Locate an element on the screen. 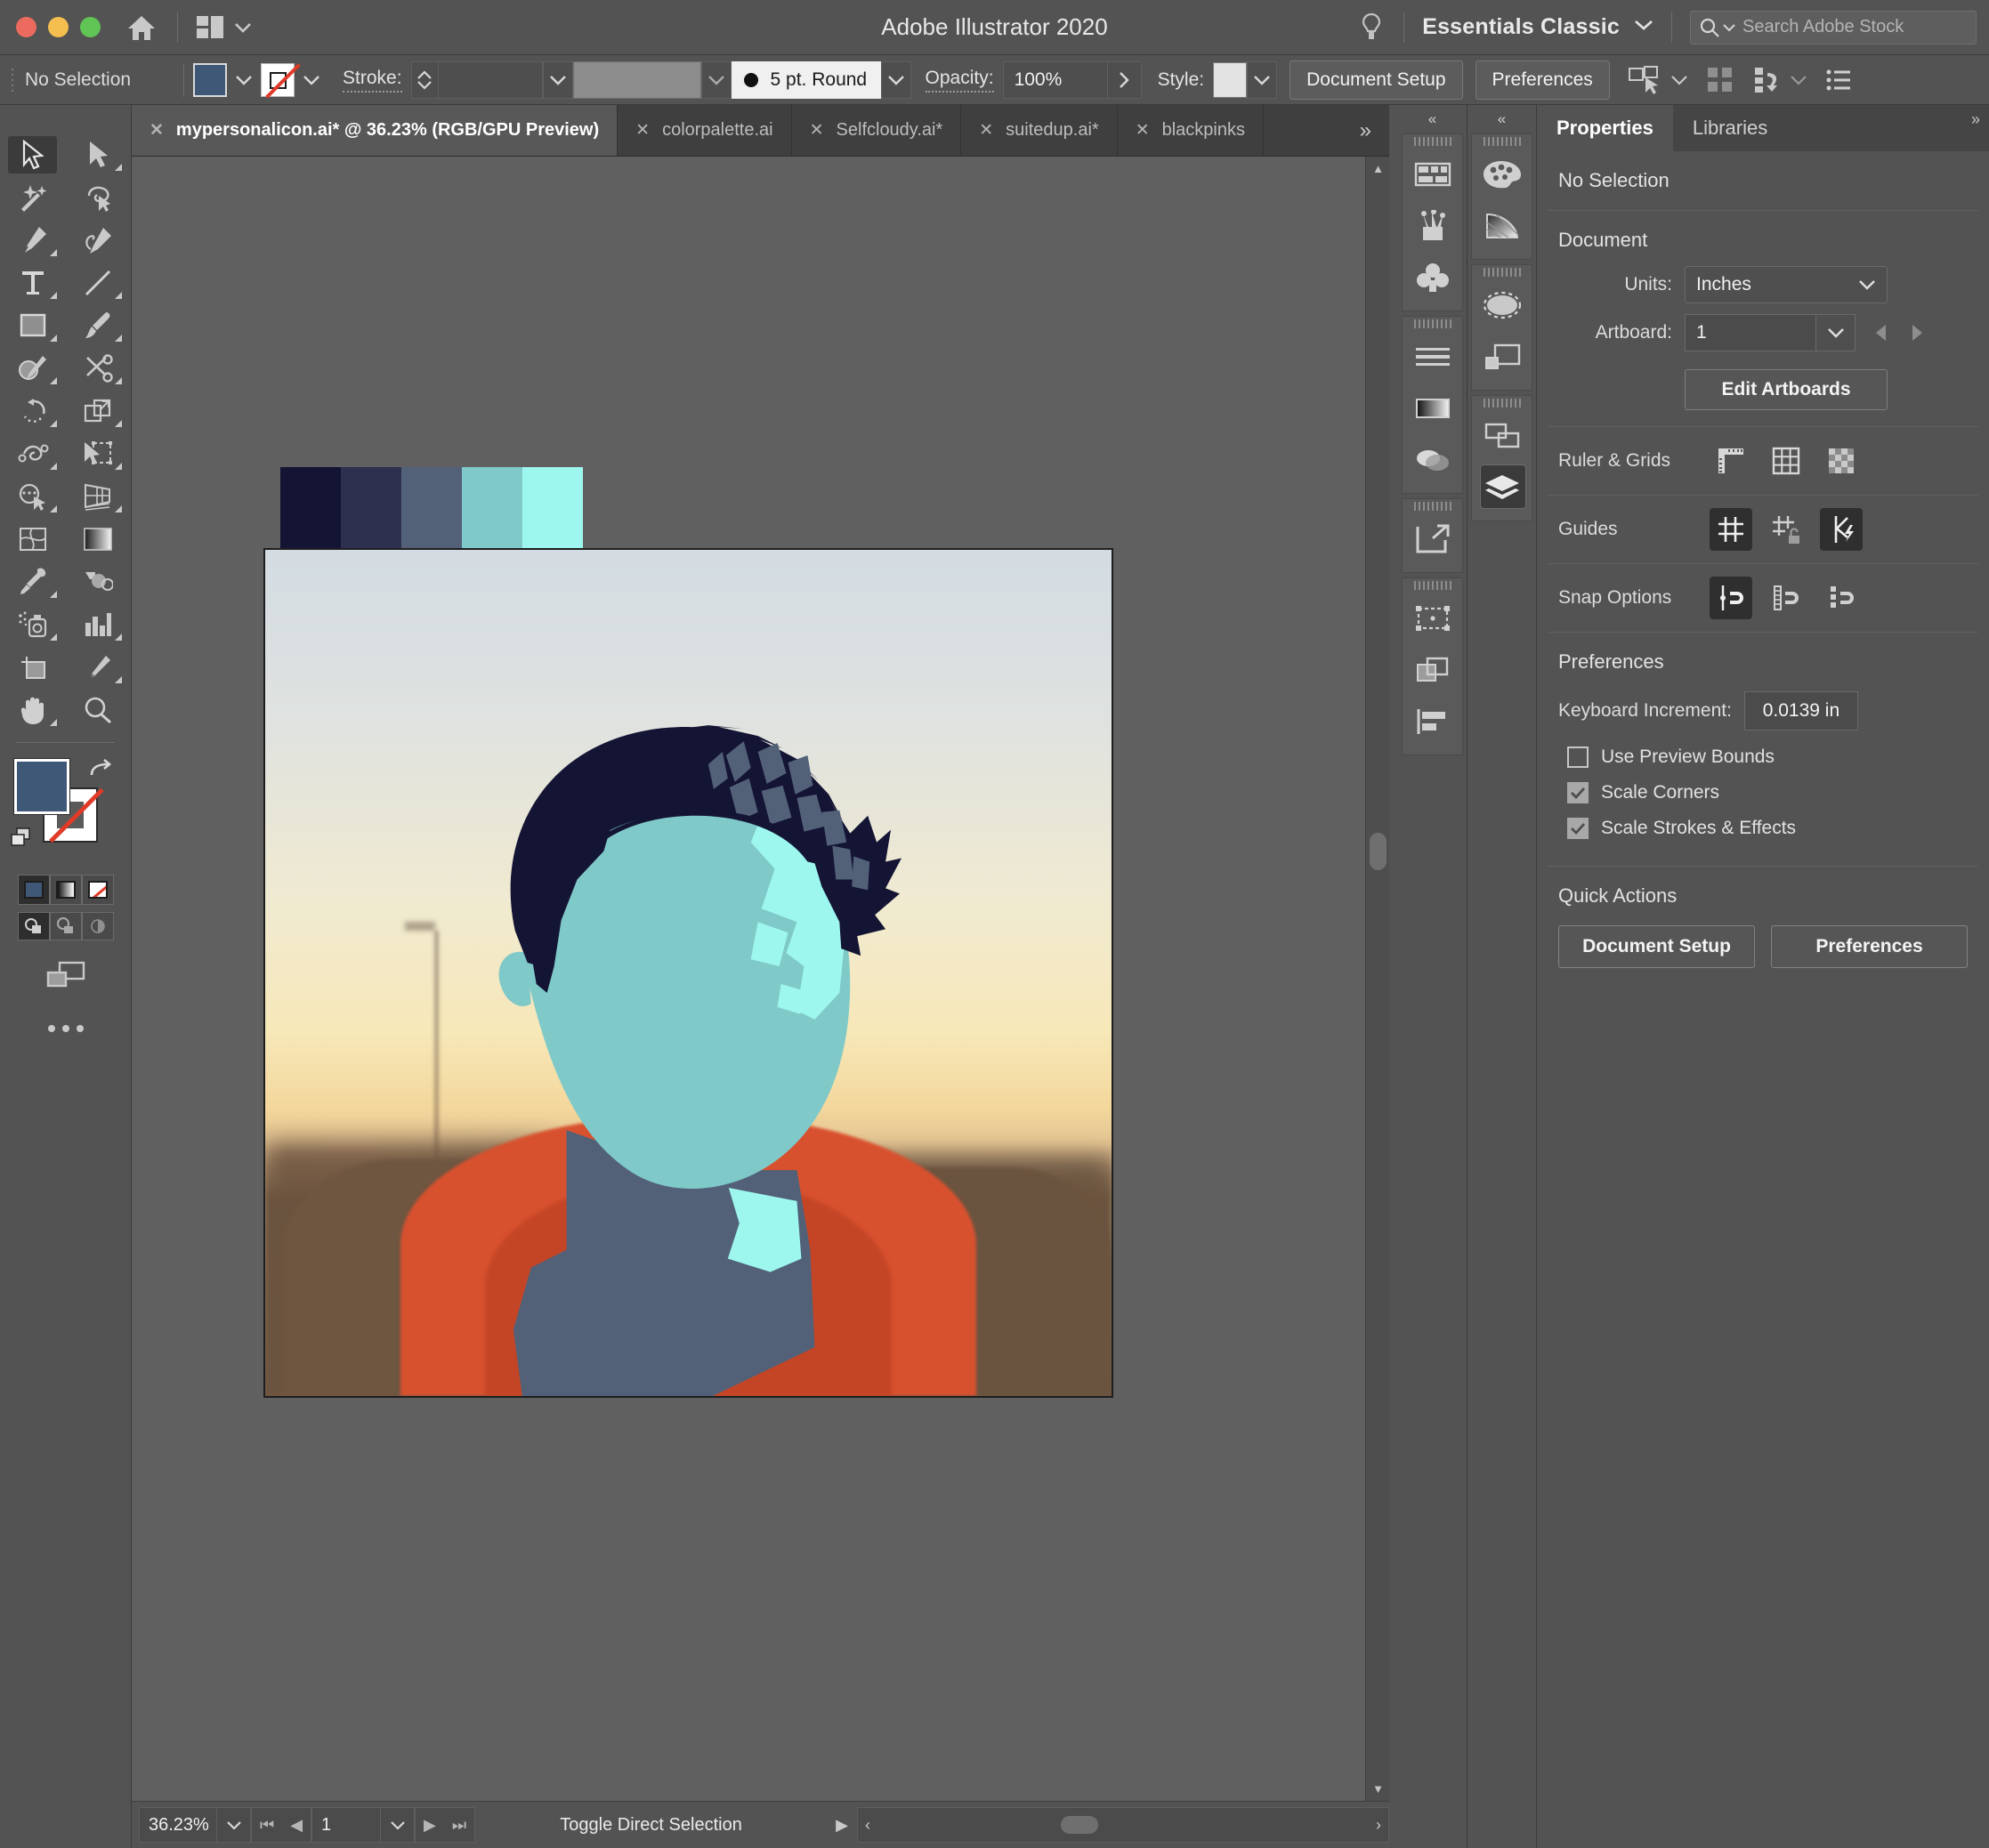 This screenshot has height=1848, width=1989. magic-wand-tool is located at coordinates (33, 197).